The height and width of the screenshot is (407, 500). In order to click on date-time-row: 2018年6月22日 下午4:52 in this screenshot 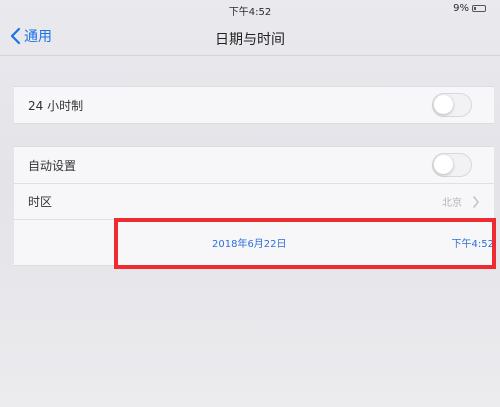, I will do `click(254, 242)`.